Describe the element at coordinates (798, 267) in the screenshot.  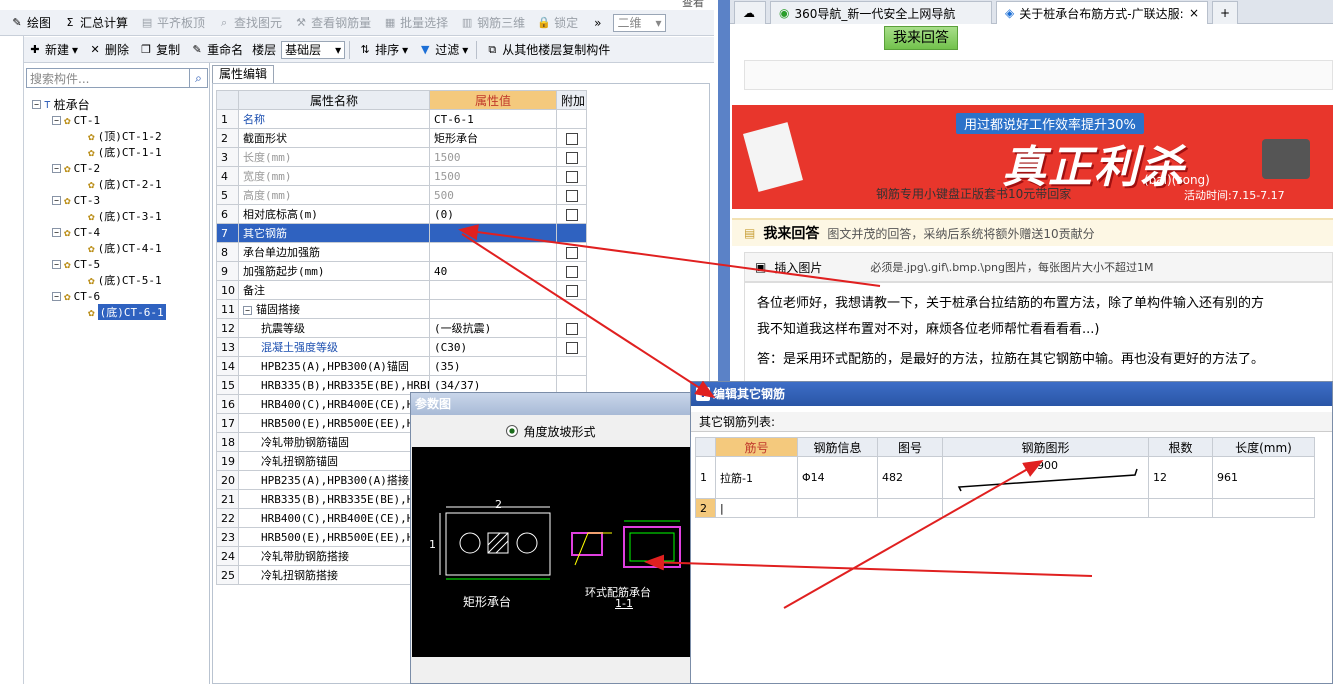
I see `insert-picture-button: 插入图片` at that location.